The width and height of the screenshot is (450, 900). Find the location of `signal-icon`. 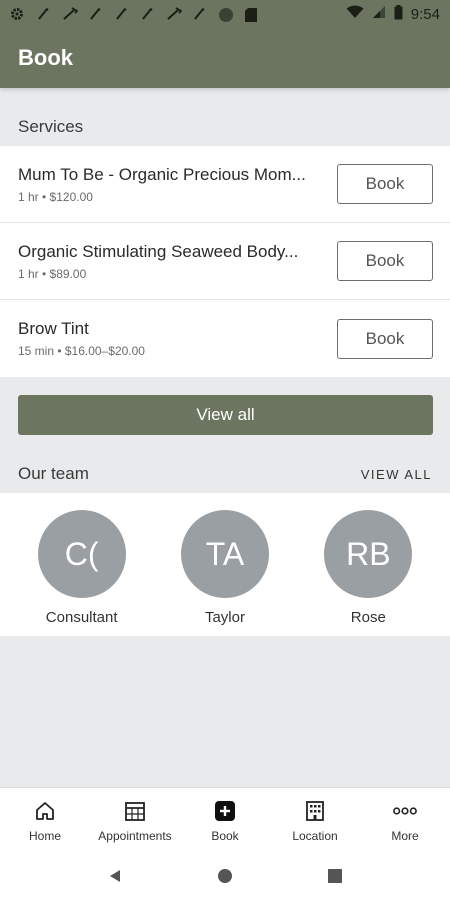

signal-icon is located at coordinates (379, 14).